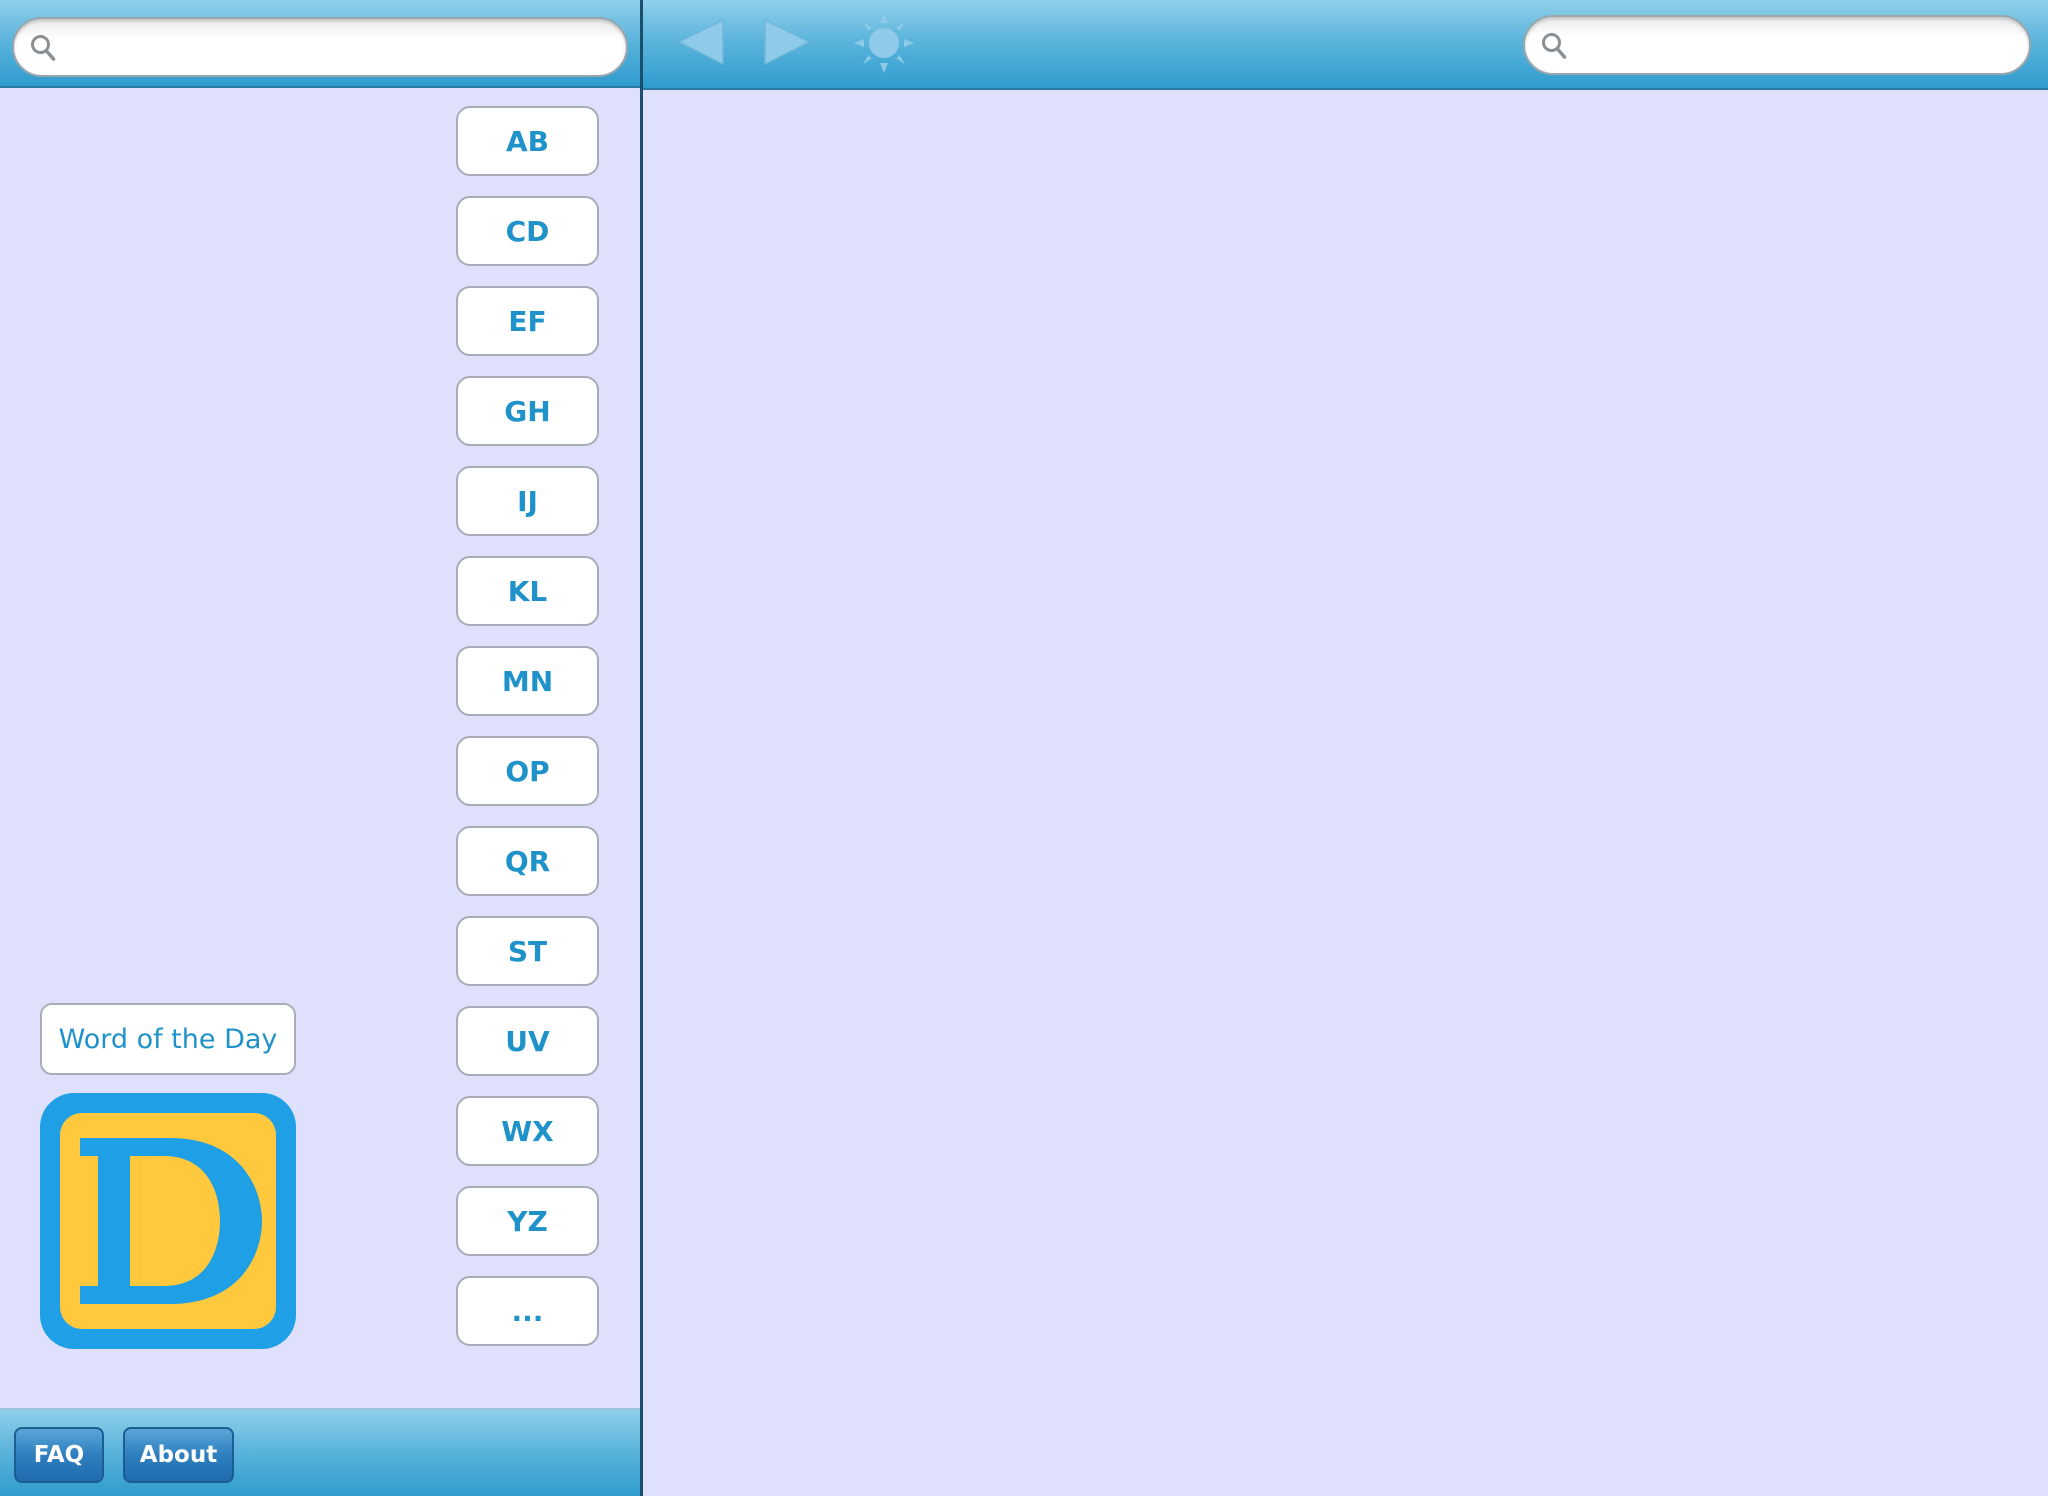  Describe the element at coordinates (527, 591) in the screenshot. I see `letter-index-button: KL` at that location.